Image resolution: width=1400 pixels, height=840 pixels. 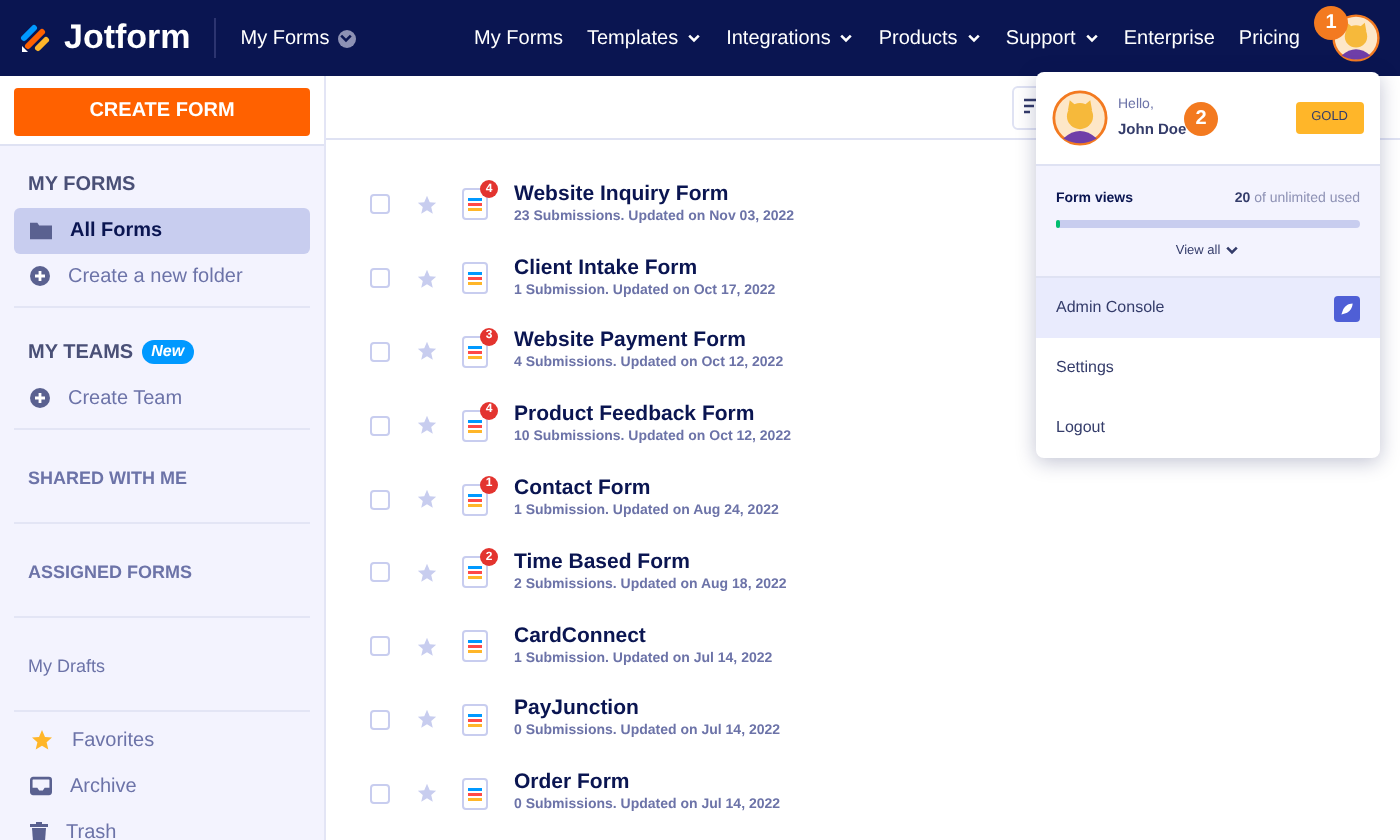 I want to click on chevron-circle-icon, so click(x=346, y=38).